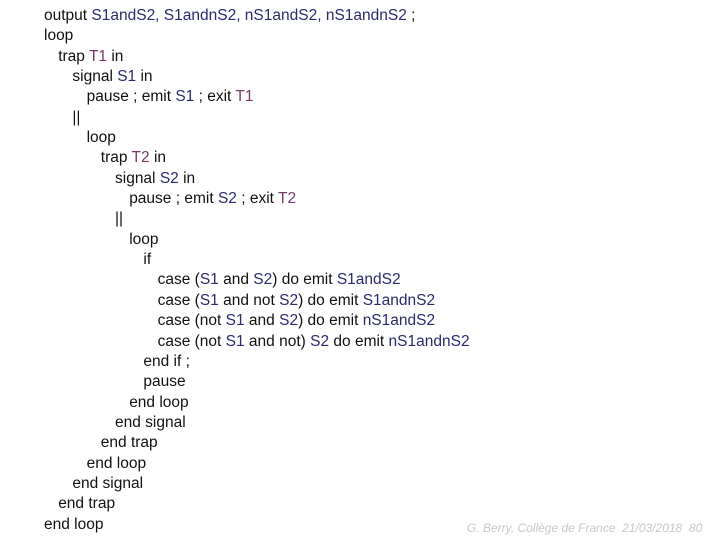 Image resolution: width=720 pixels, height=540 pixels. I want to click on keyword-text: ;, so click(411, 15).